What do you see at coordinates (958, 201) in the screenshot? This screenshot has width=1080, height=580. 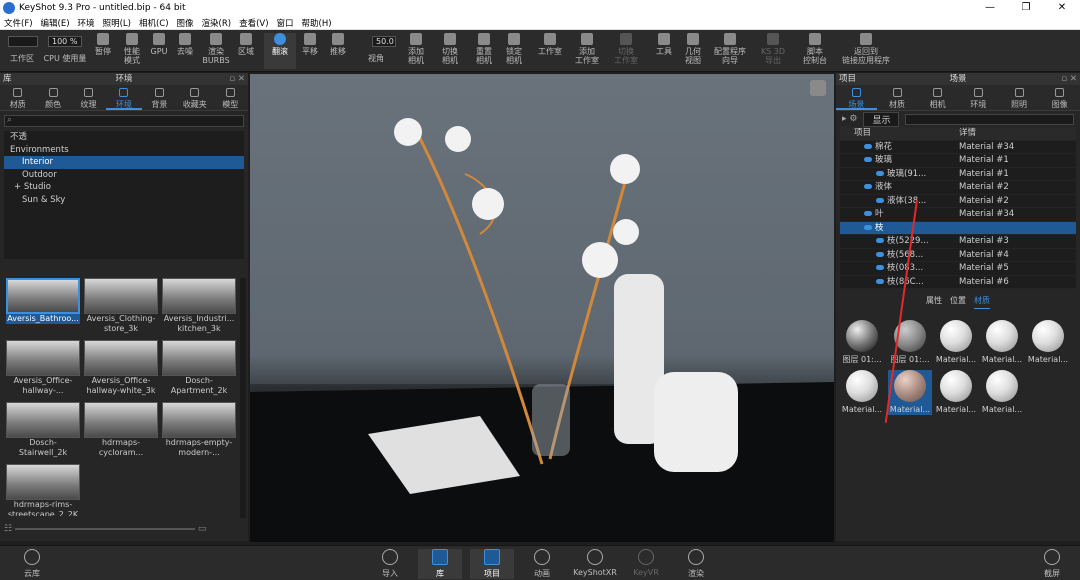 I see `table-row: 液体(38... Material #2` at bounding box center [958, 201].